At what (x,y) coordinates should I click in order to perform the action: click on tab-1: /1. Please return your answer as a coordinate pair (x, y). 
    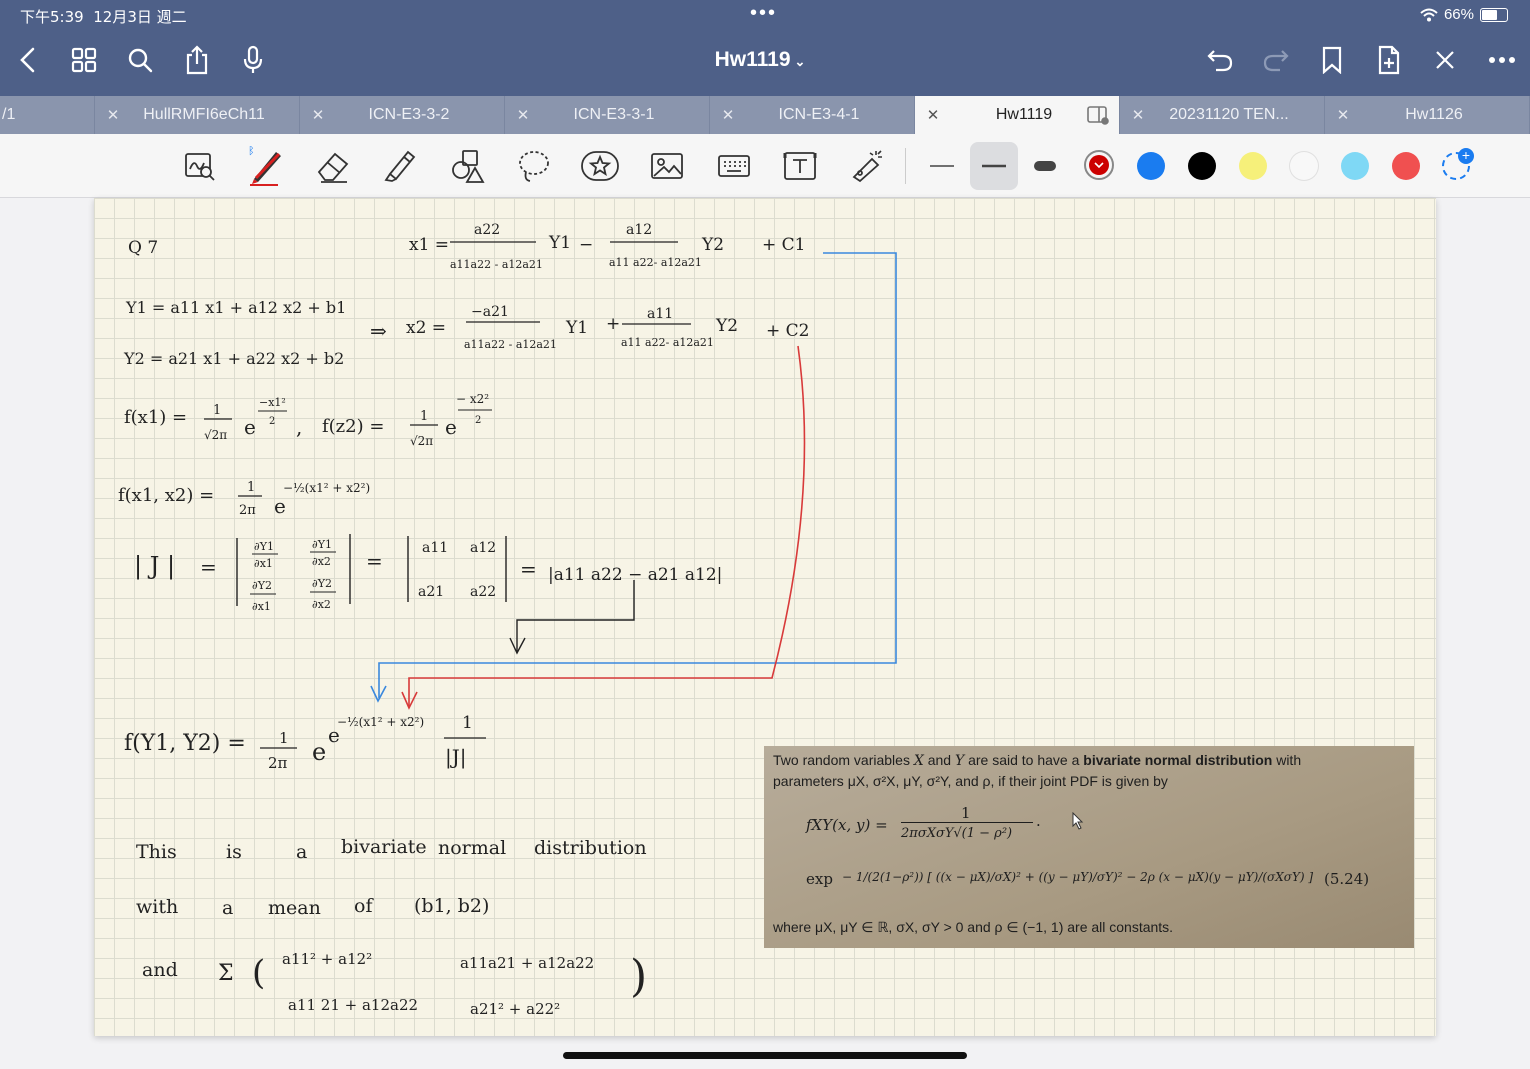
    Looking at the image, I should click on (47, 115).